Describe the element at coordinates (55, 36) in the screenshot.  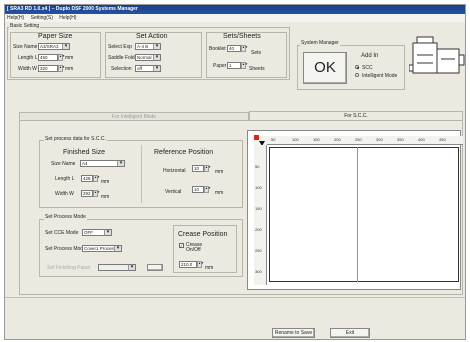
I see `paper-size-heading: Paper Size` at that location.